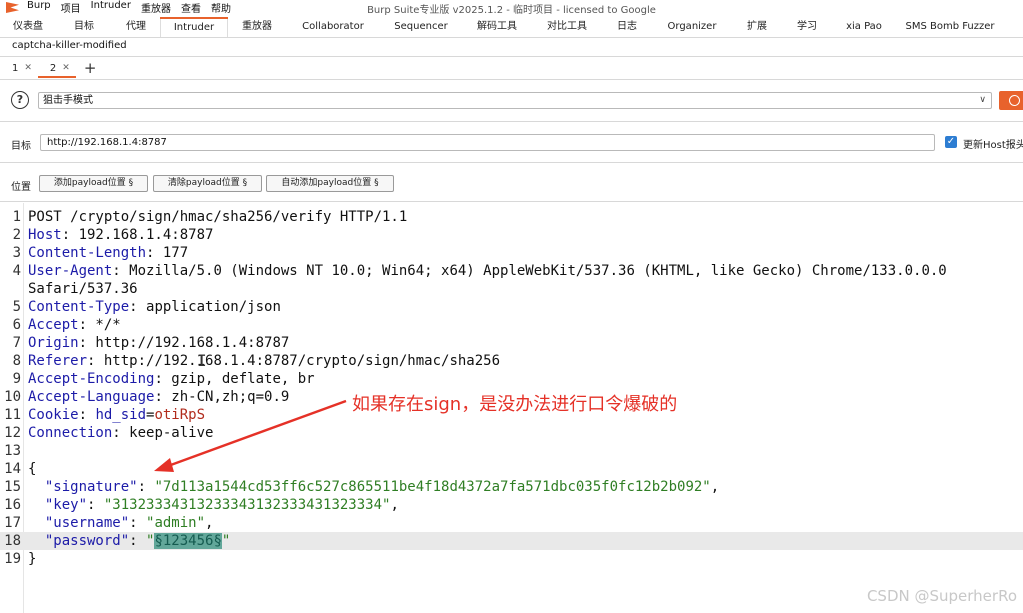 The width and height of the screenshot is (1023, 613). I want to click on watermark: CSDN @SuperherRo, so click(941, 596).